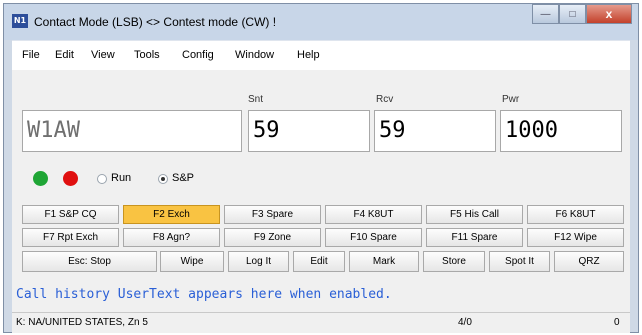 Image resolution: width=642 pixels, height=335 pixels. I want to click on menu-window: Window, so click(254, 55).